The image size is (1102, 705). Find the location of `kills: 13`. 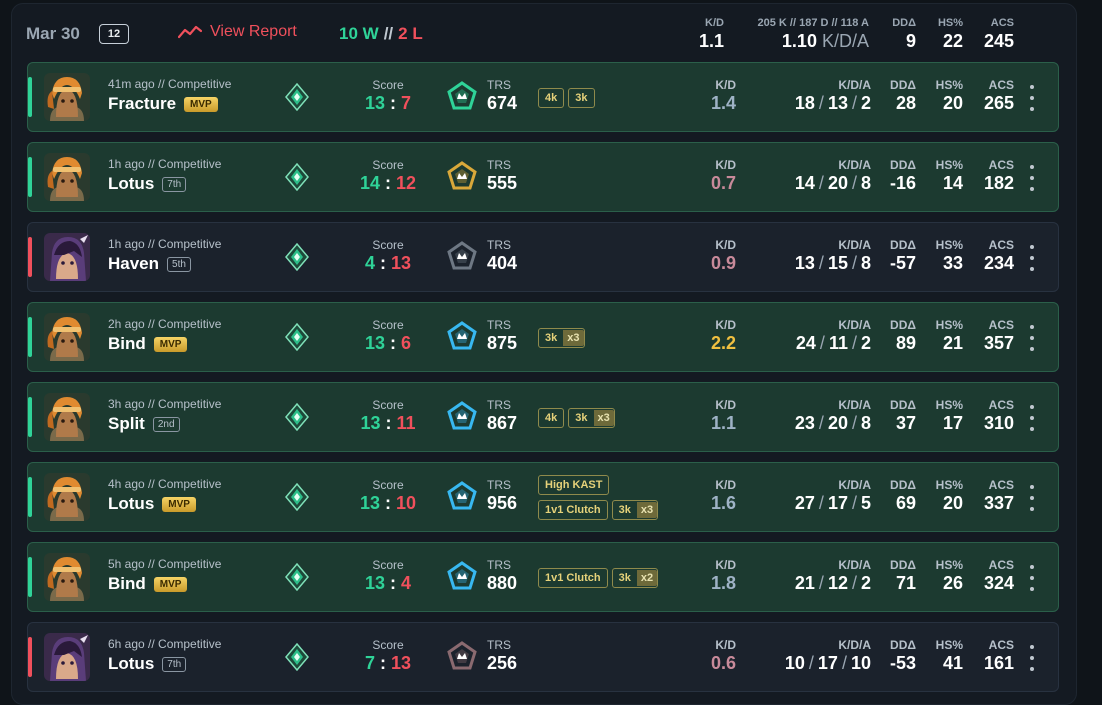

kills: 13 is located at coordinates (804, 263).